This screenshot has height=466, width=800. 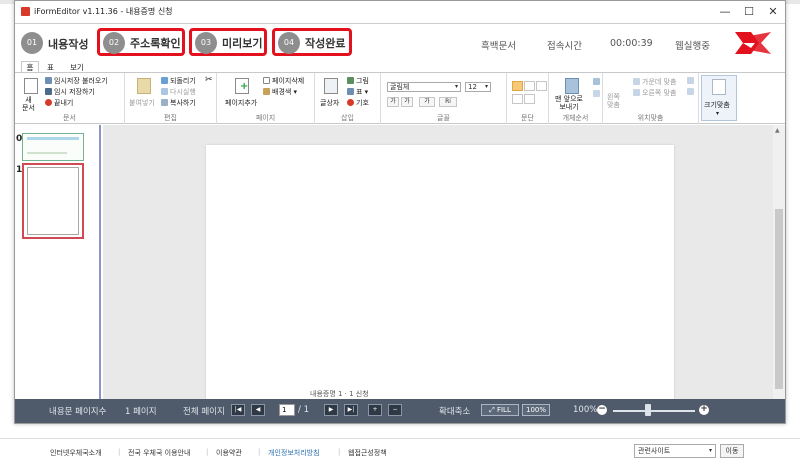 I want to click on step-content-write: 01 내용작성, so click(x=57, y=43).